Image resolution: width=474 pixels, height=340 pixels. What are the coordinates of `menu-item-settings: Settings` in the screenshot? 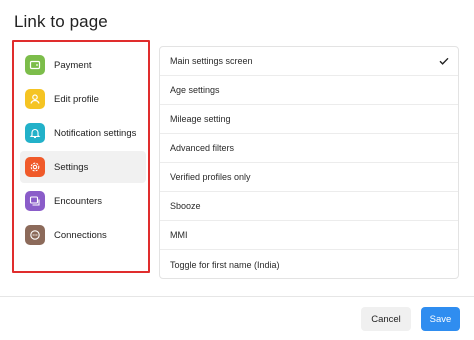 It's located at (83, 167).